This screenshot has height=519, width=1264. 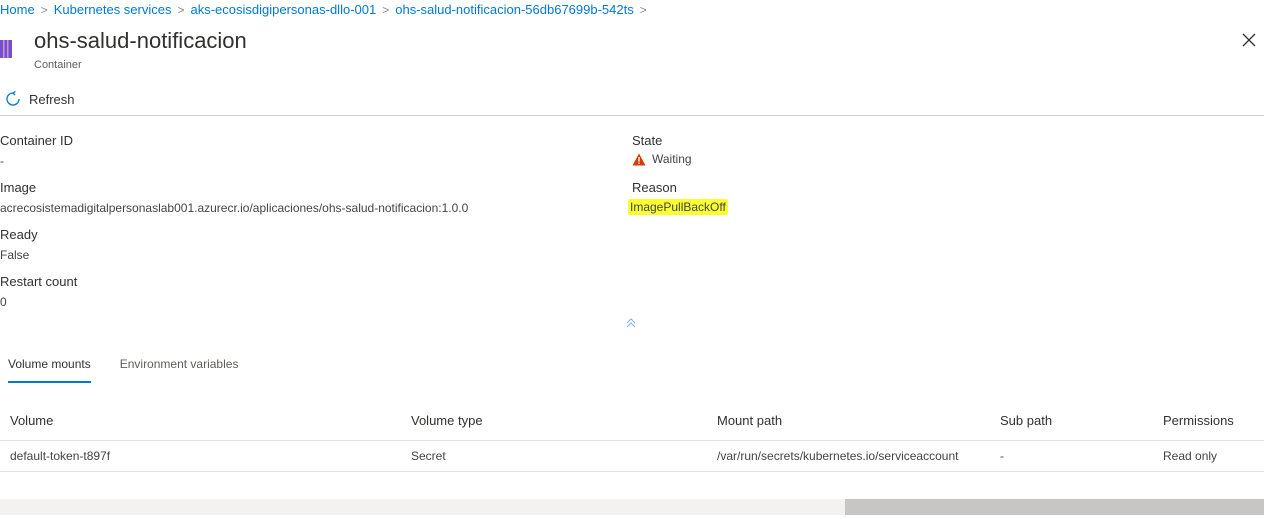 What do you see at coordinates (447, 420) in the screenshot?
I see `column-header-volume-type: Volume type` at bounding box center [447, 420].